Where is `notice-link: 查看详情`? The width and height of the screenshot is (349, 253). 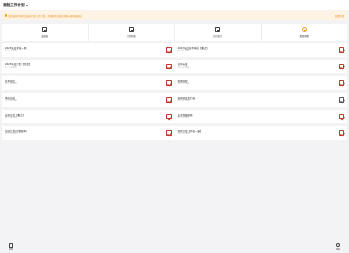
notice-link: 查看详情 is located at coordinates (339, 16).